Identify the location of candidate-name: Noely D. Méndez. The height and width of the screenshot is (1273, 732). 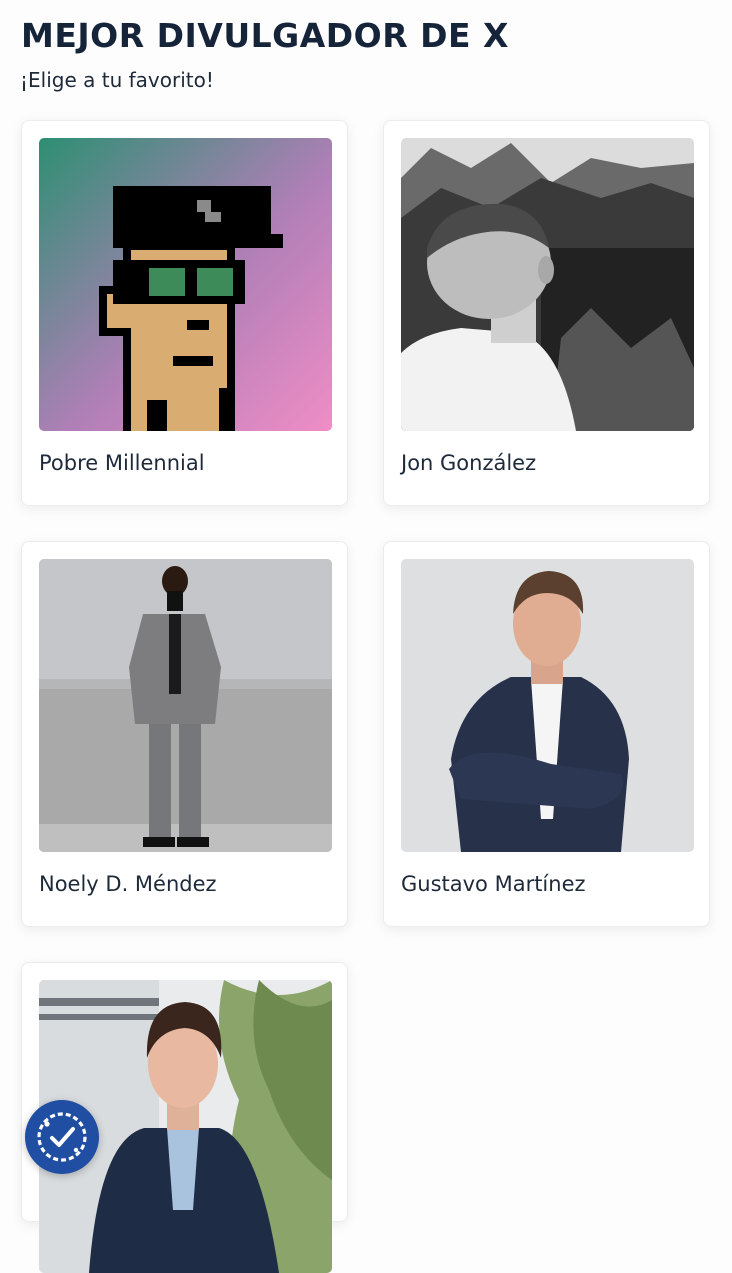
(128, 884).